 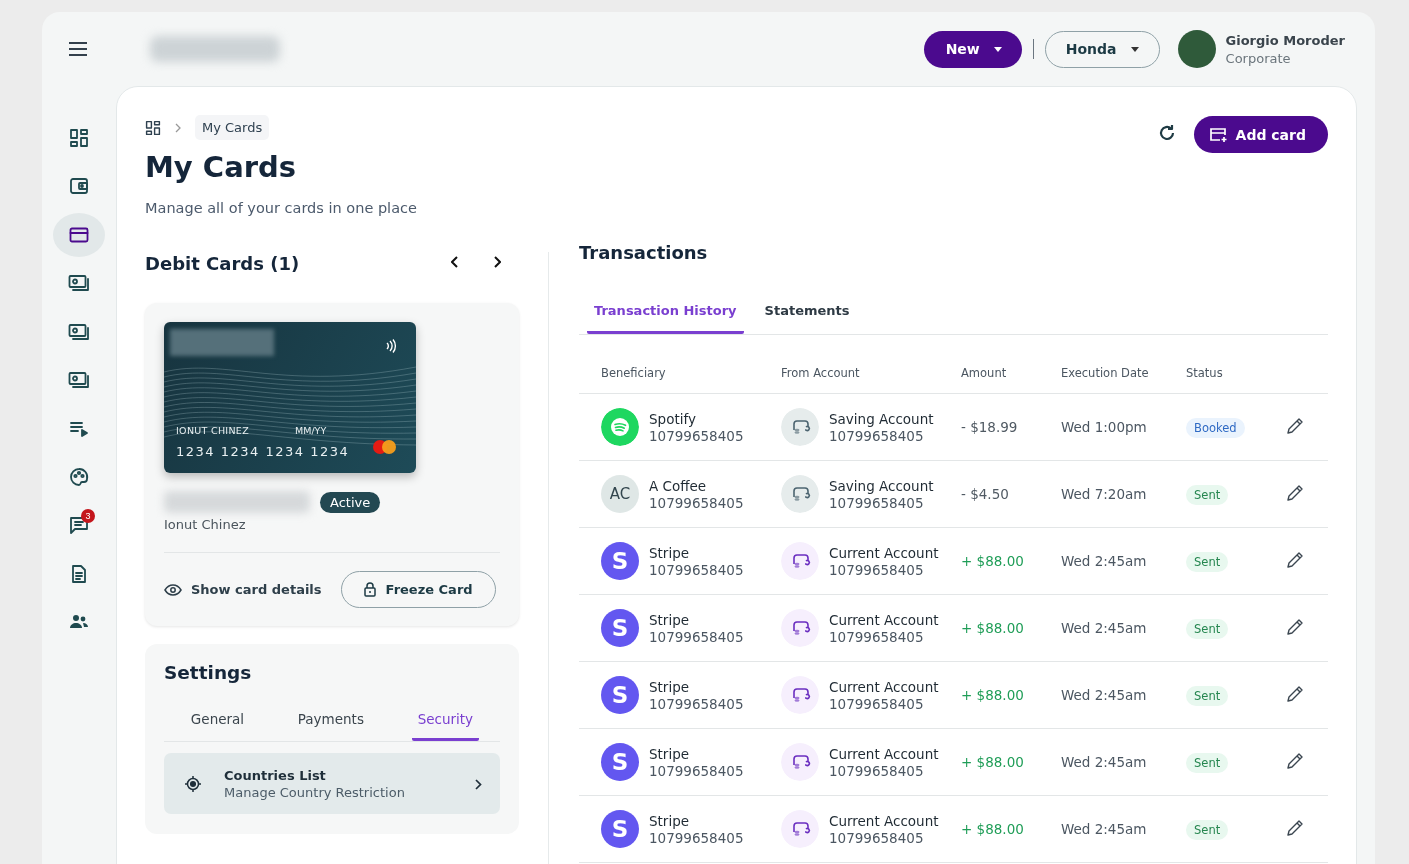 What do you see at coordinates (243, 589) in the screenshot?
I see `show-details-link: Show card details` at bounding box center [243, 589].